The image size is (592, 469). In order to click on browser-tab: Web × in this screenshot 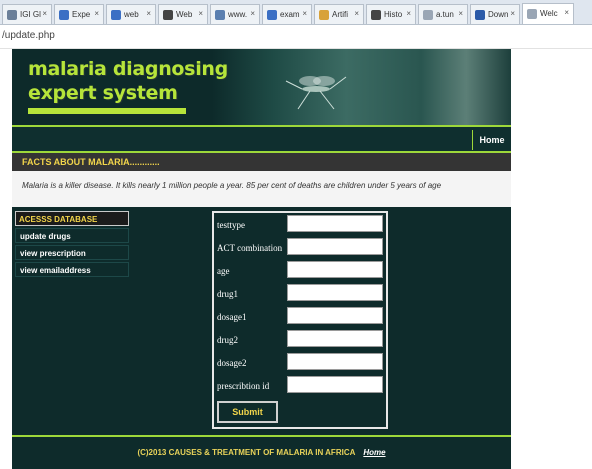, I will do `click(183, 14)`.